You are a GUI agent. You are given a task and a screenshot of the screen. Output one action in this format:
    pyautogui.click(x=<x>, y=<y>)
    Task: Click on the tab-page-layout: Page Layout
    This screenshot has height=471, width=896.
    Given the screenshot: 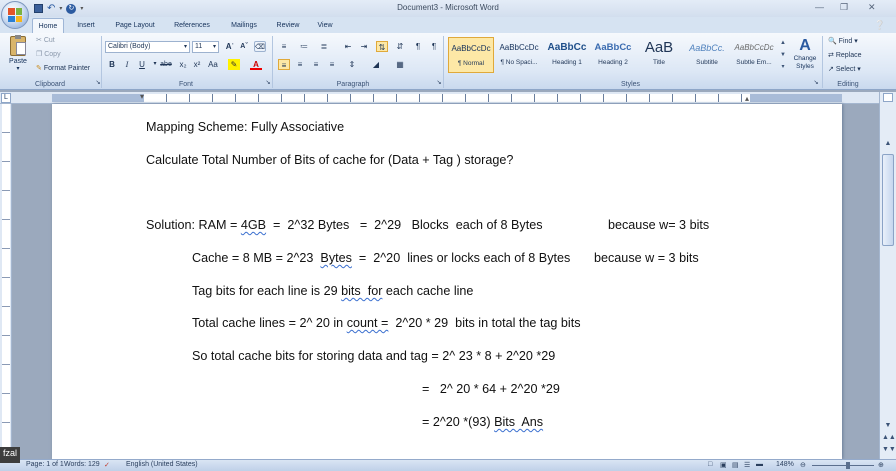 What is the action you would take?
    pyautogui.click(x=135, y=25)
    